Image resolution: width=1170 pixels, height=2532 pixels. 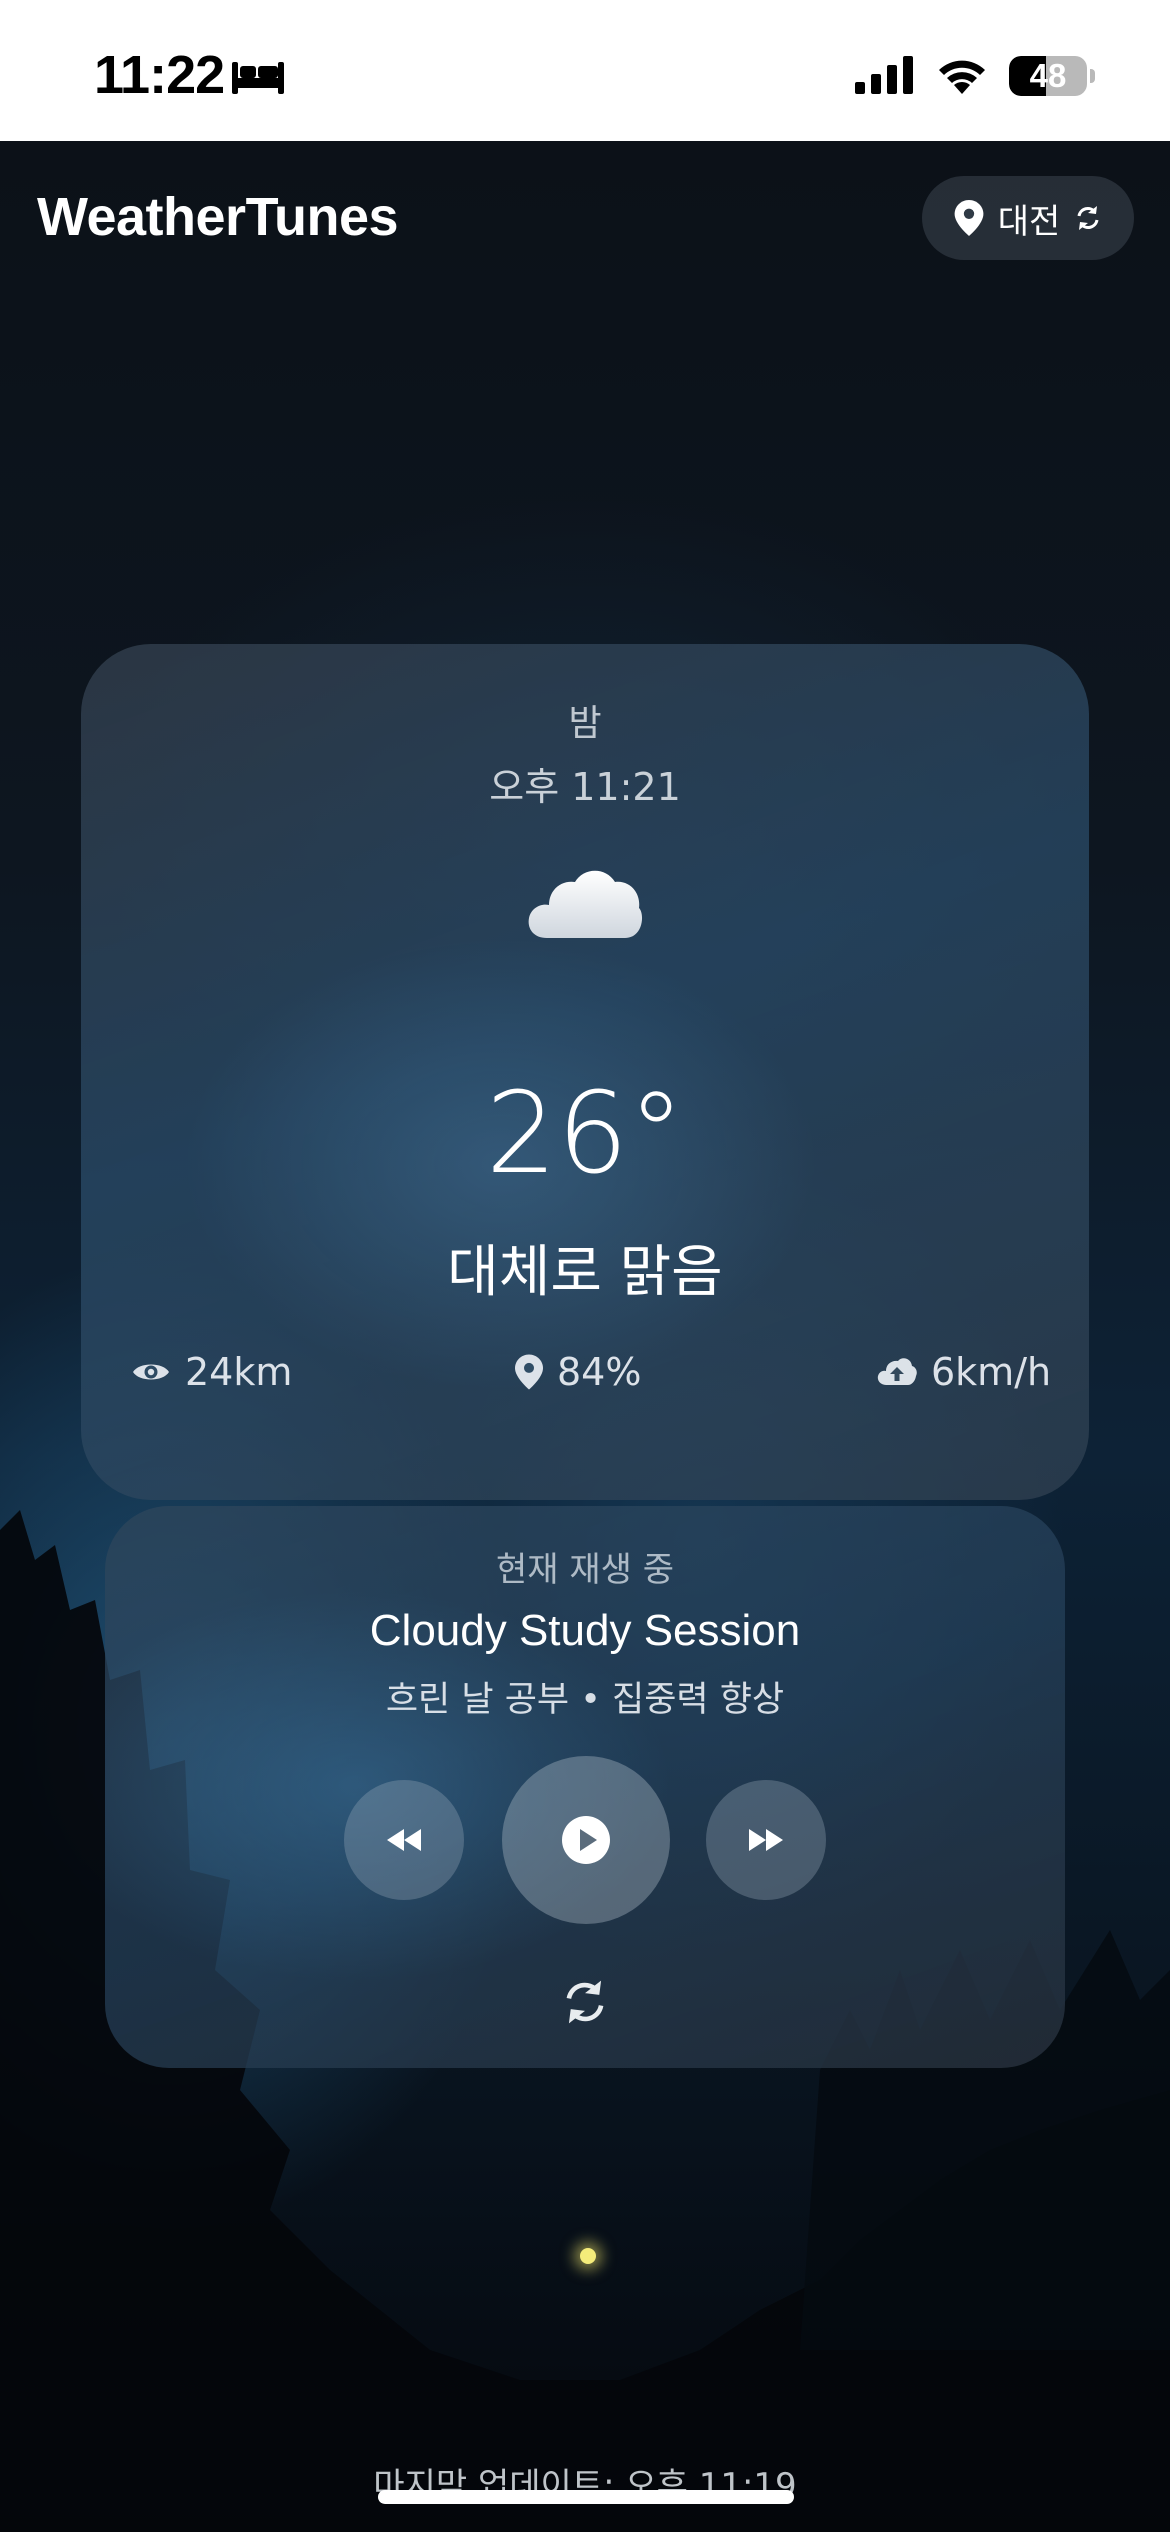 I want to click on humidity-stat: 84%, so click(x=578, y=1372).